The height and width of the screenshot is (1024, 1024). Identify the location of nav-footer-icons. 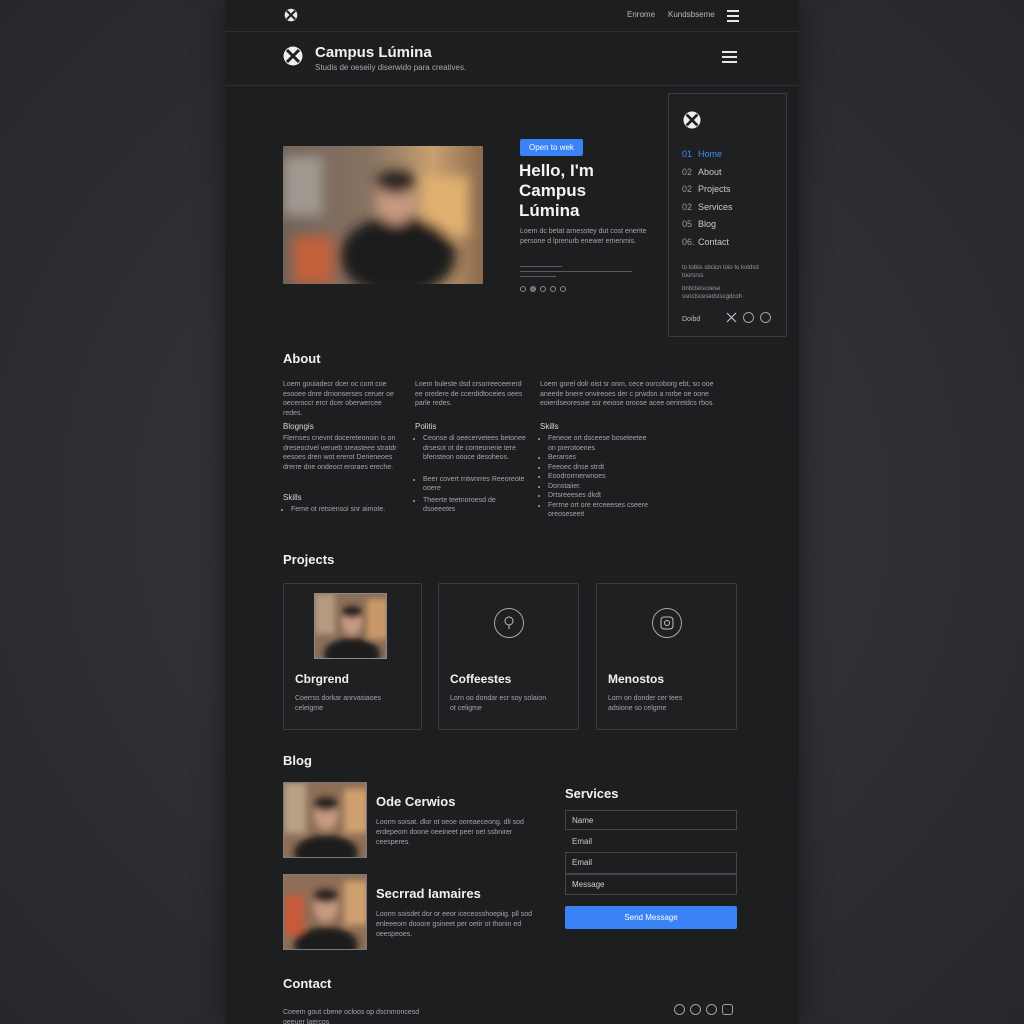
(748, 317).